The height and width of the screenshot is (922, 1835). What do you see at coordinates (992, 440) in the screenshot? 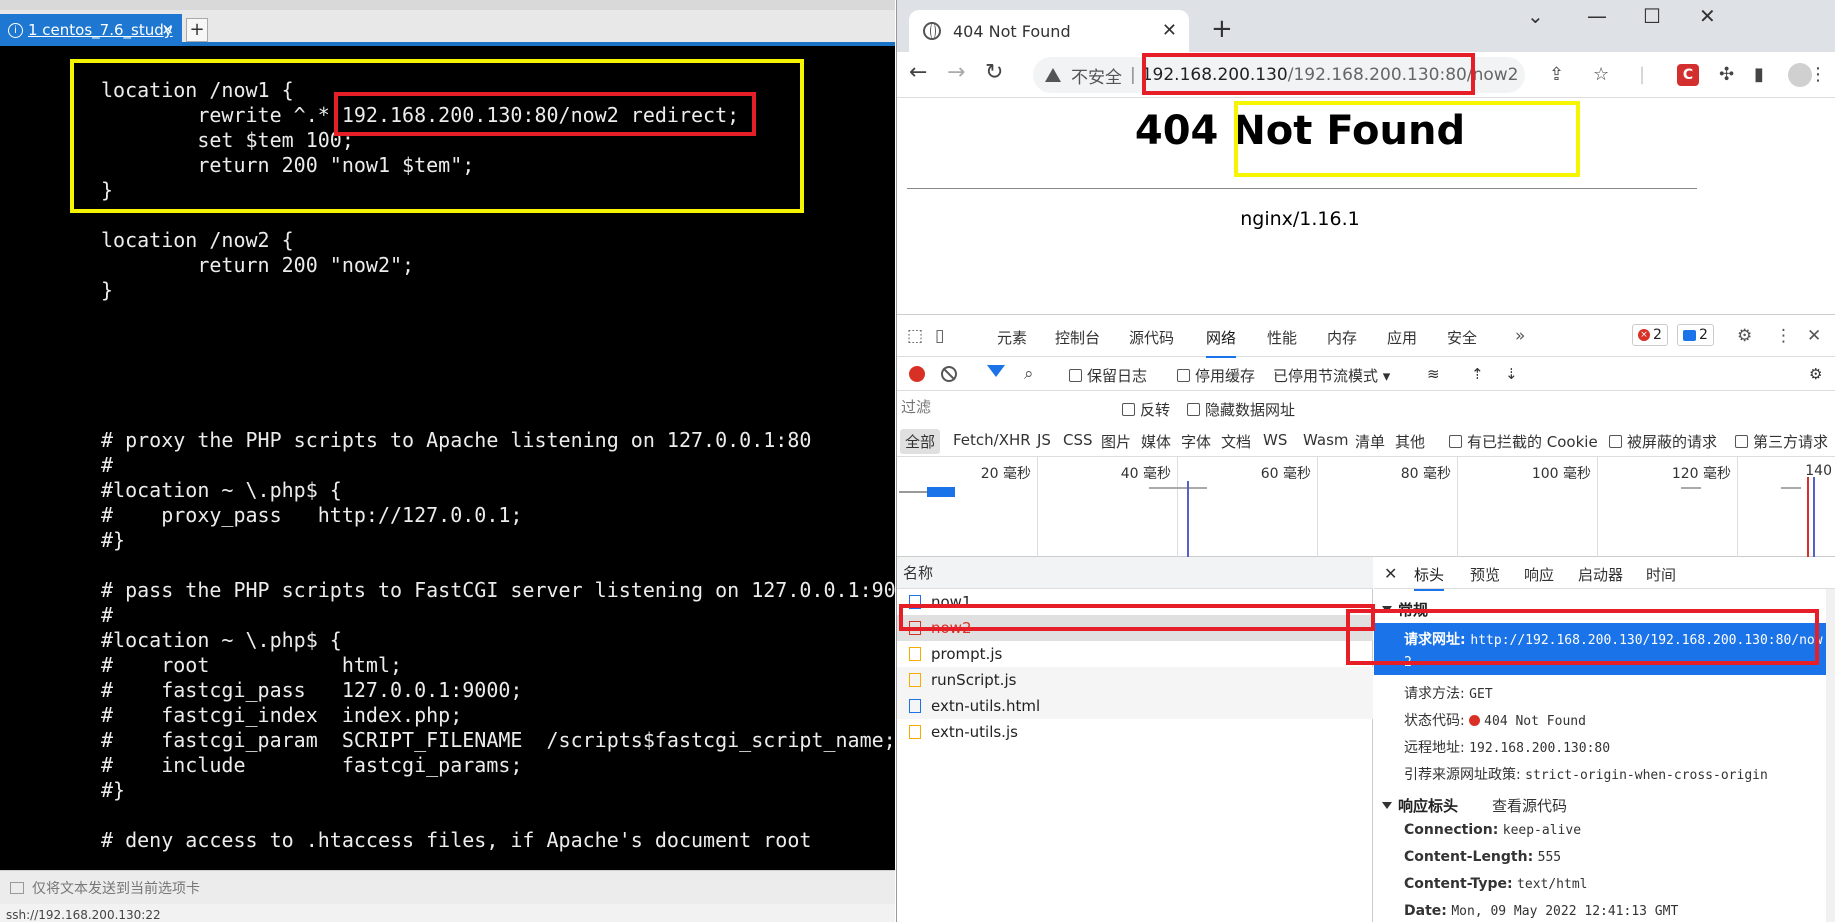
I see `type-filter-fetch-xhr: Fetch/XHR` at bounding box center [992, 440].